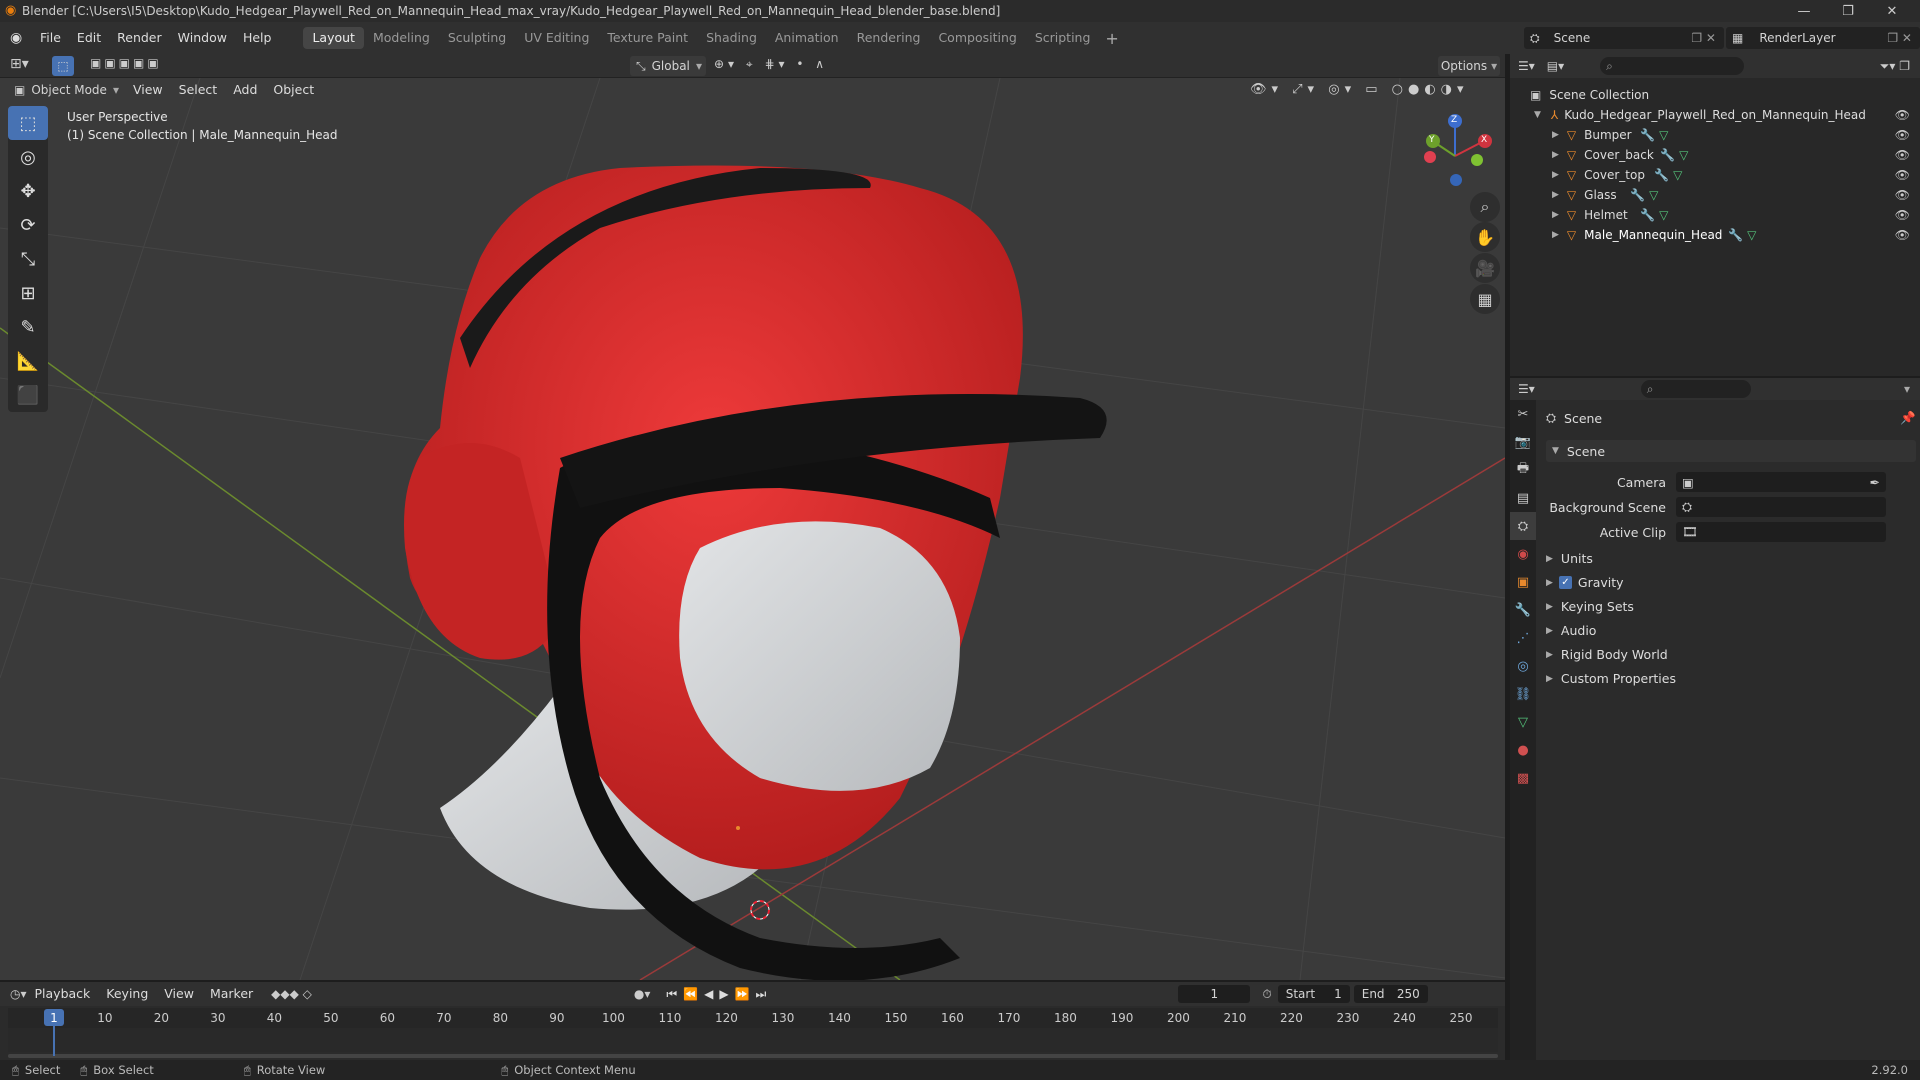 The image size is (1920, 1080). I want to click on gravity-checkbox: ✓, so click(1565, 582).